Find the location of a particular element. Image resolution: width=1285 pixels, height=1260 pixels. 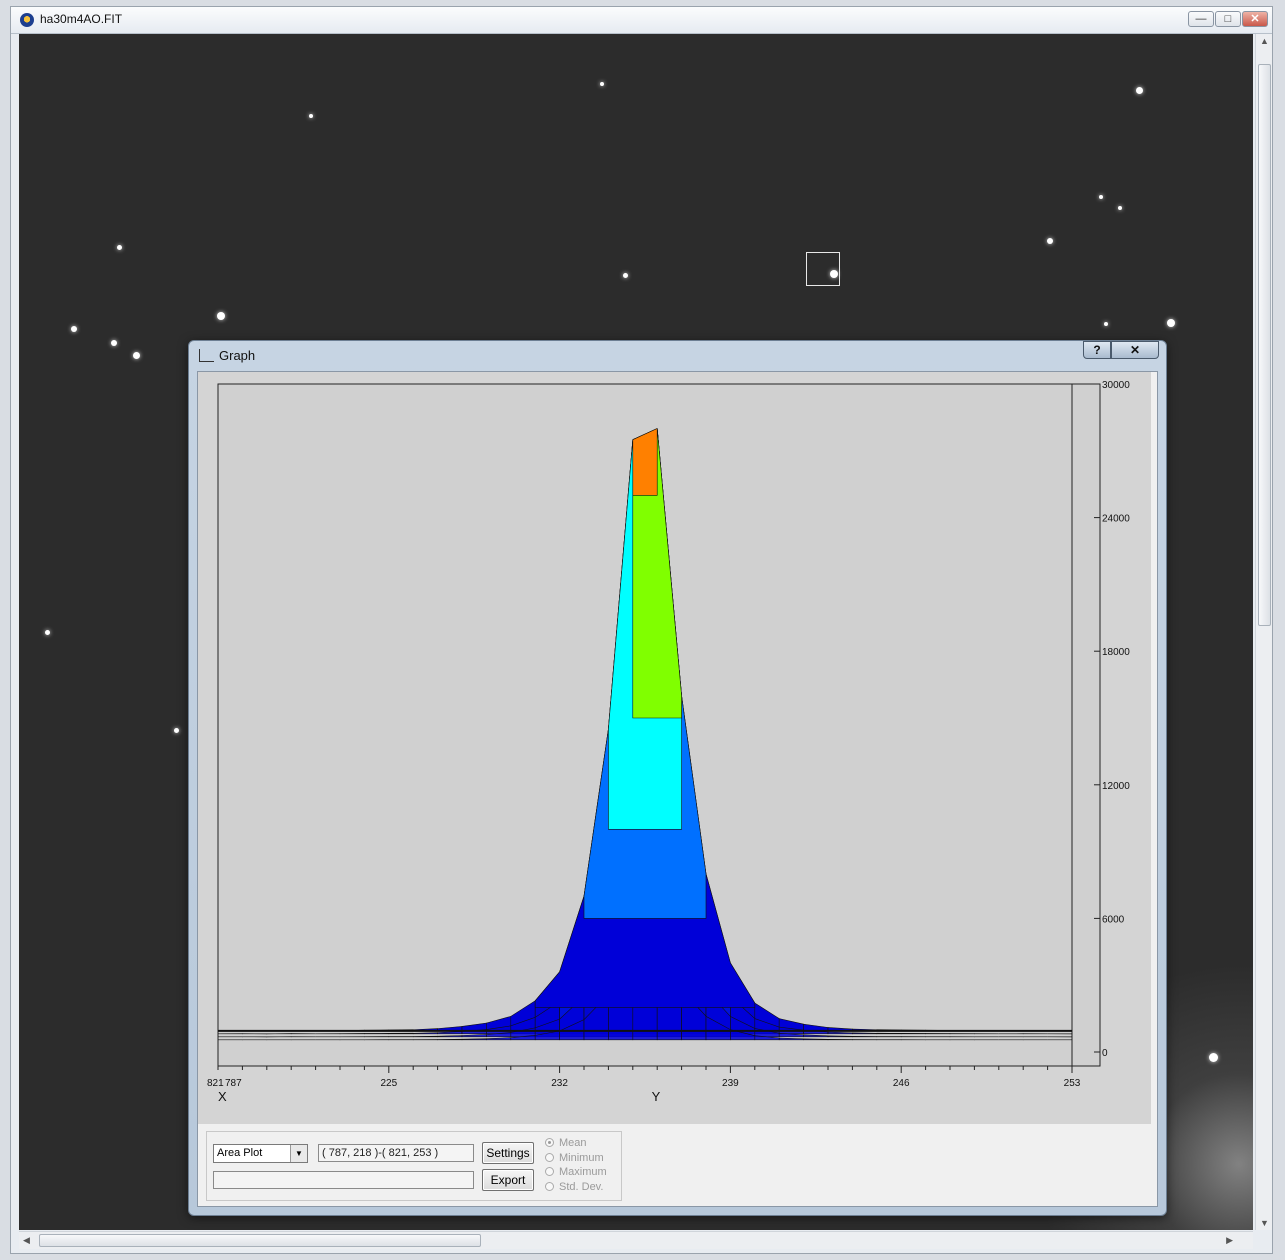

image-window-titlebar: ha30m4AO.FIT — □ ✕ is located at coordinates (641, 20).